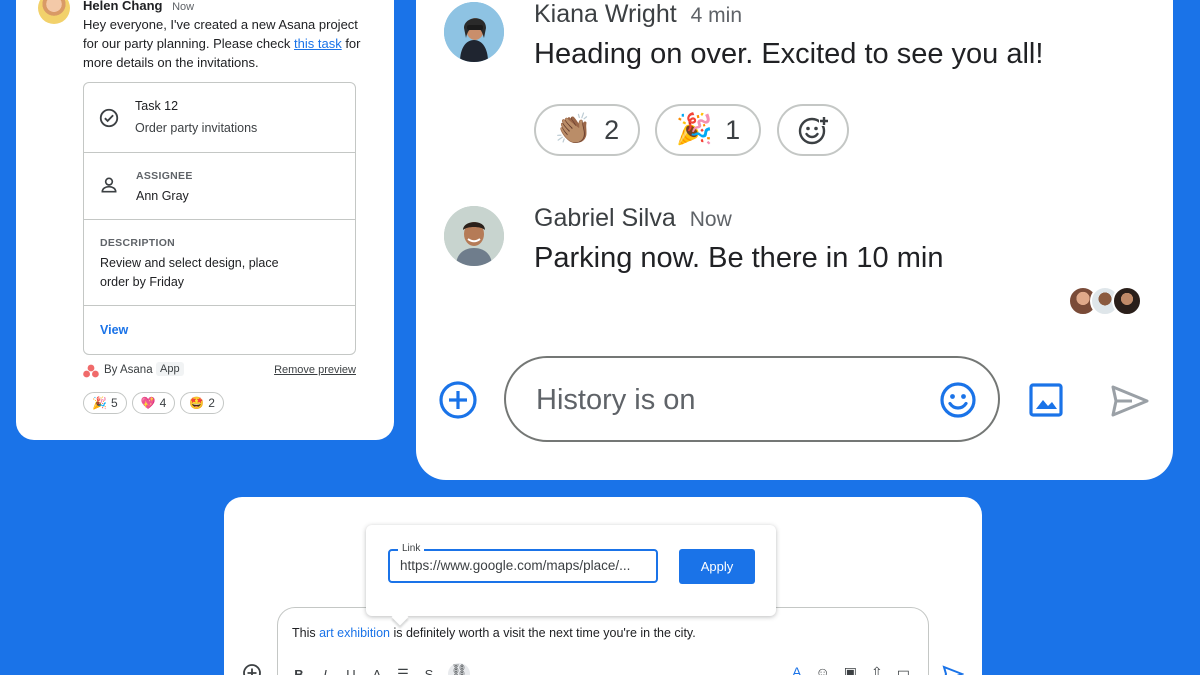 The width and height of the screenshot is (1200, 675). I want to click on star-struck-icon: 🤩, so click(197, 403).